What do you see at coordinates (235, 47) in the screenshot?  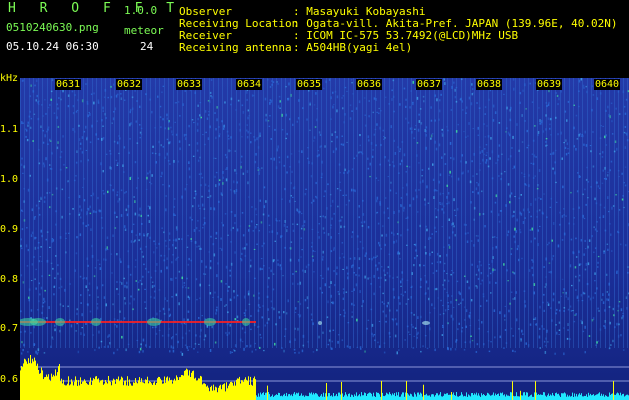 I see `antenna-label: Receiving antenna` at bounding box center [235, 47].